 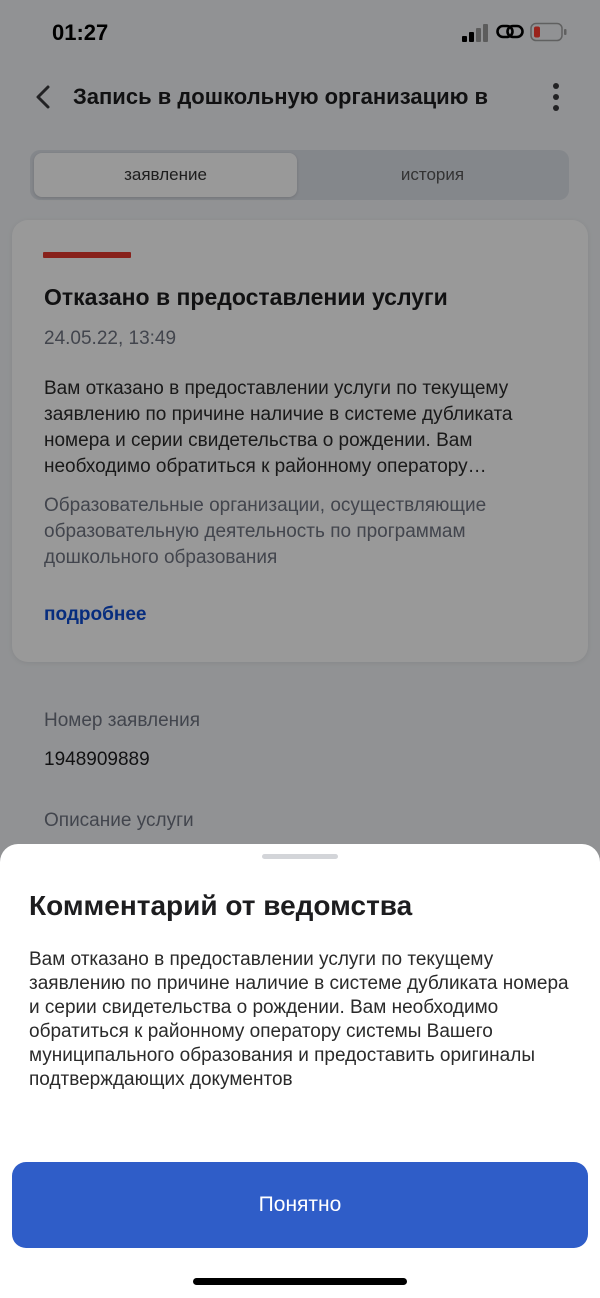 I want to click on home-indicator, so click(x=300, y=1281).